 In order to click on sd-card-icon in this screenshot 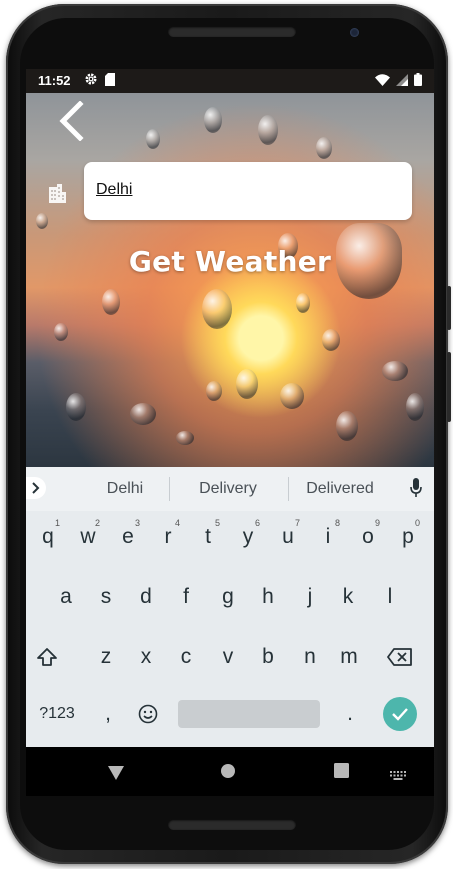, I will do `click(110, 81)`.